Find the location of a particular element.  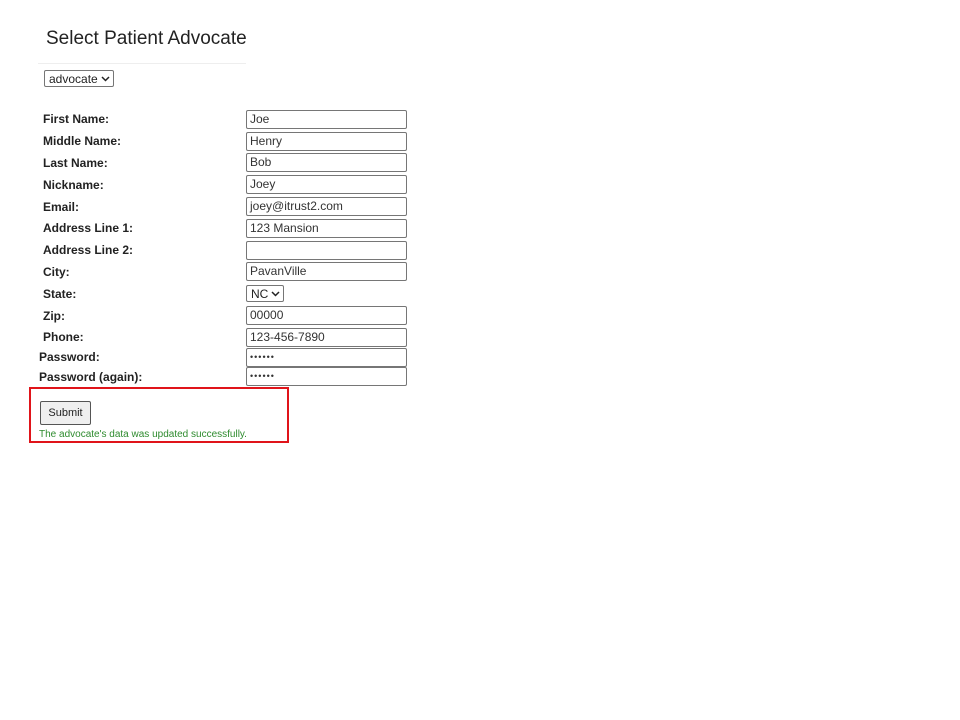

last-name-field: Bob is located at coordinates (326, 162).